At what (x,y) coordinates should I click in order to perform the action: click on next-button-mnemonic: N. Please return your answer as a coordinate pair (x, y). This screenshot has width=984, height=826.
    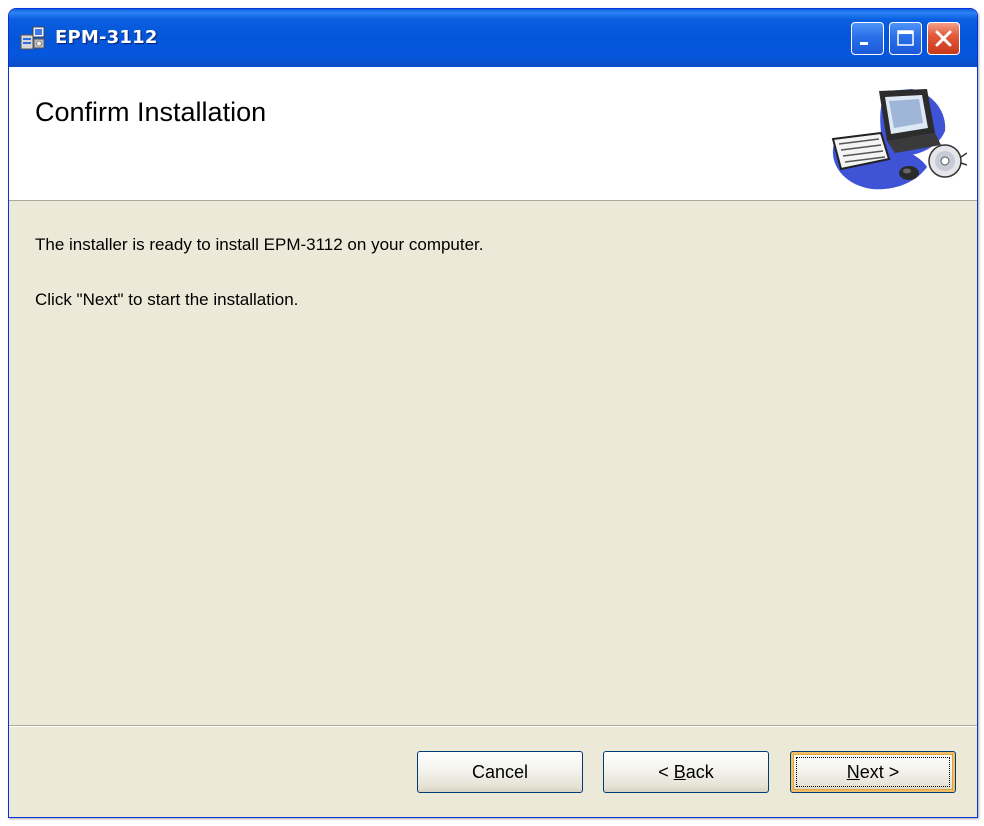
    Looking at the image, I should click on (853, 772).